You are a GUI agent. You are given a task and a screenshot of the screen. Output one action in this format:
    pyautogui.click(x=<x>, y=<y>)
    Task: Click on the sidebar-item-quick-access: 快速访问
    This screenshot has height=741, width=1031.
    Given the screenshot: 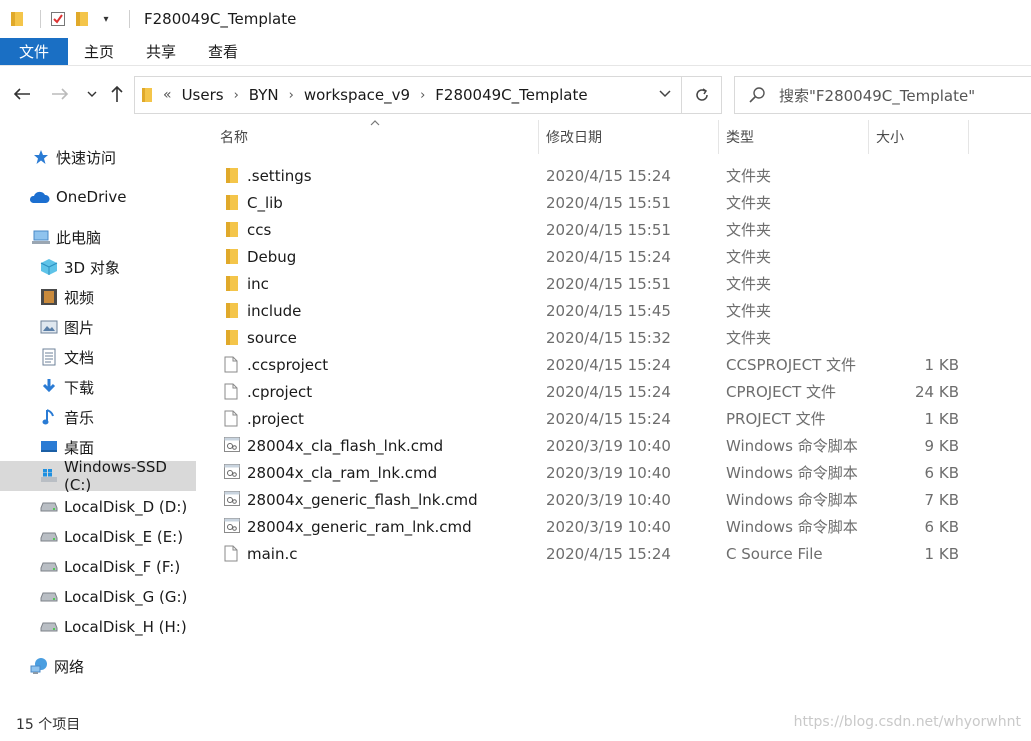 What is the action you would take?
    pyautogui.click(x=98, y=157)
    